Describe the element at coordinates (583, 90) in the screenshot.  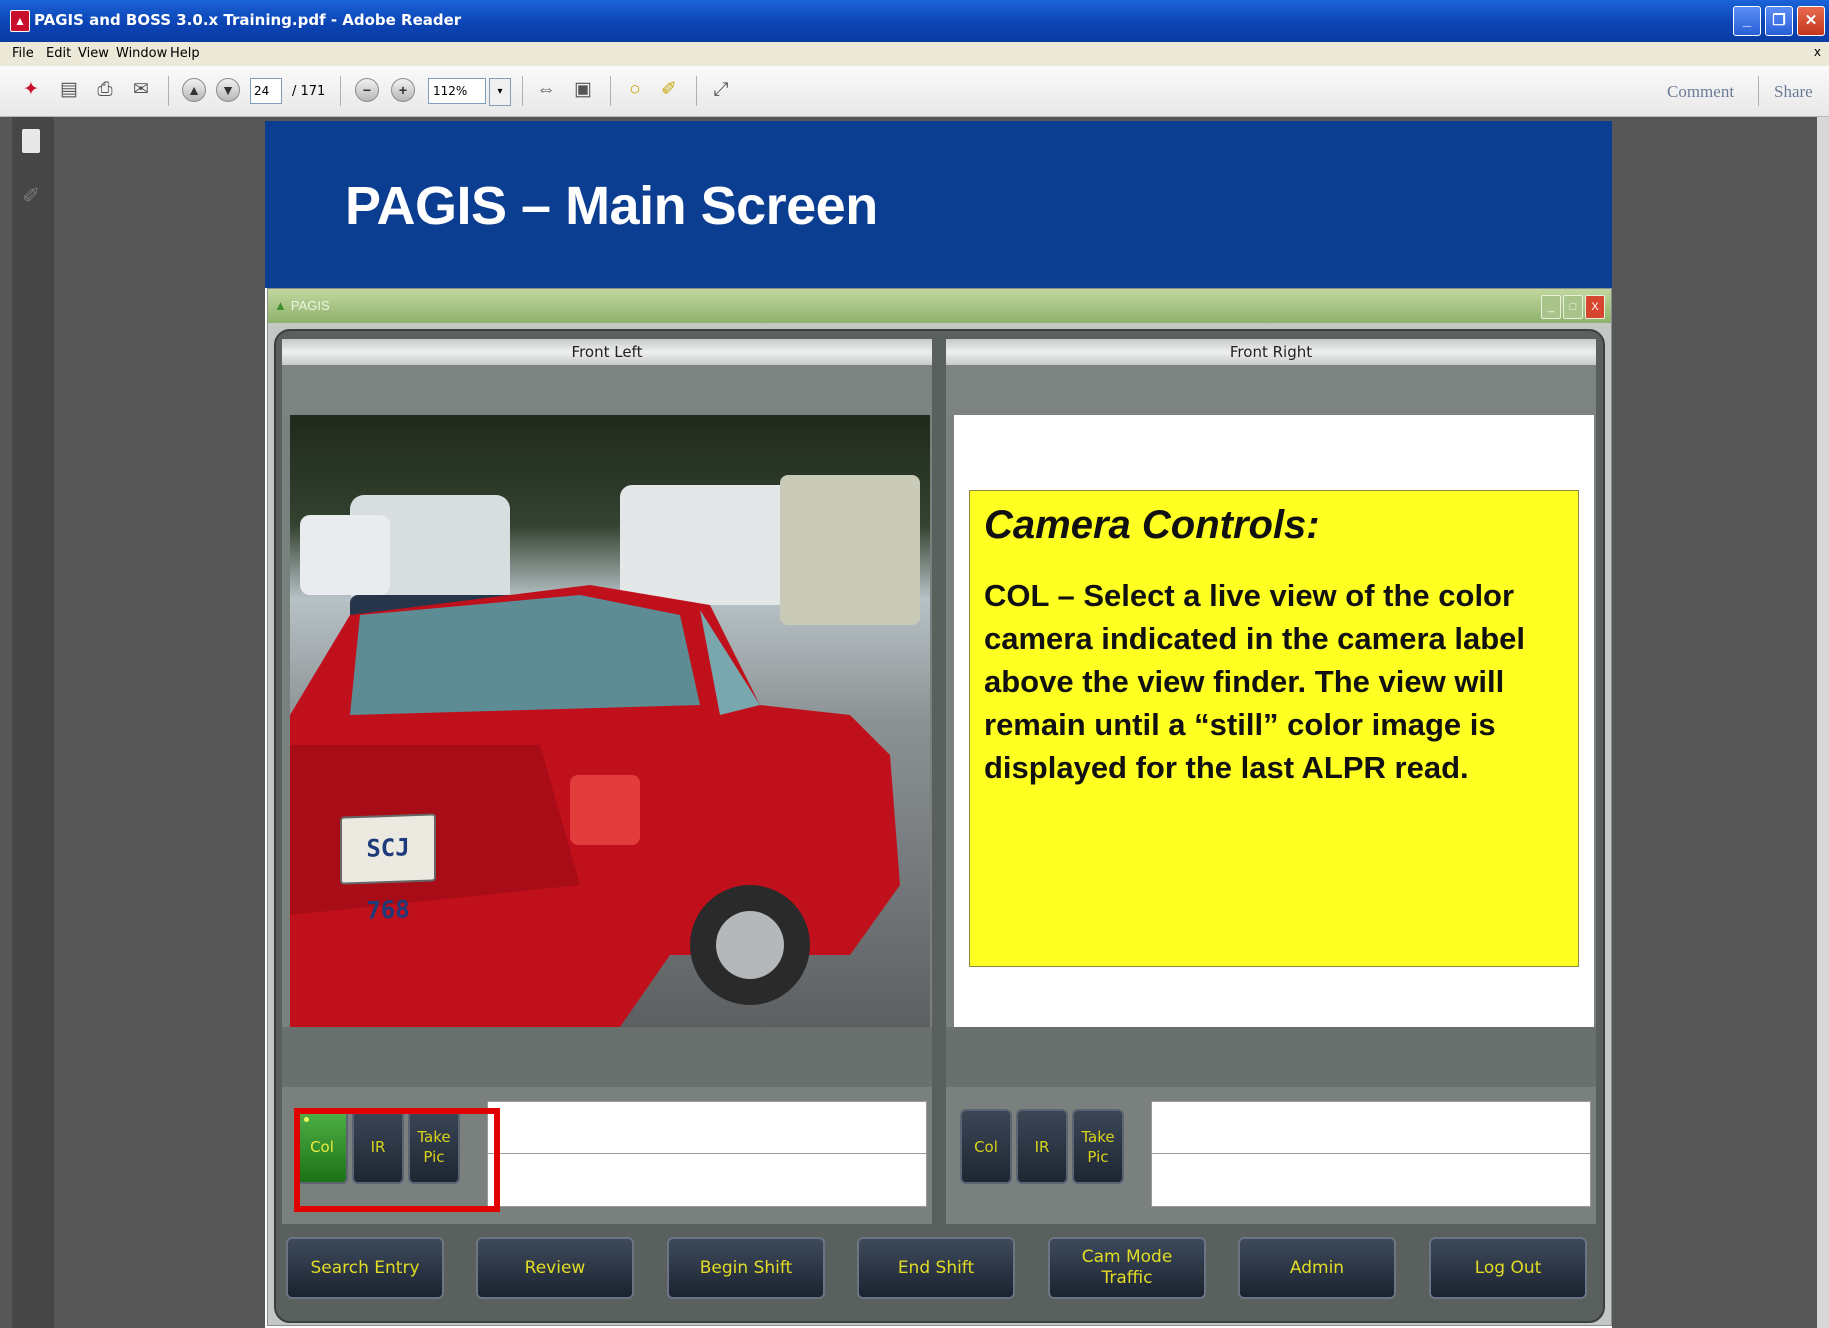
I see `fit-page-icon: ▣` at that location.